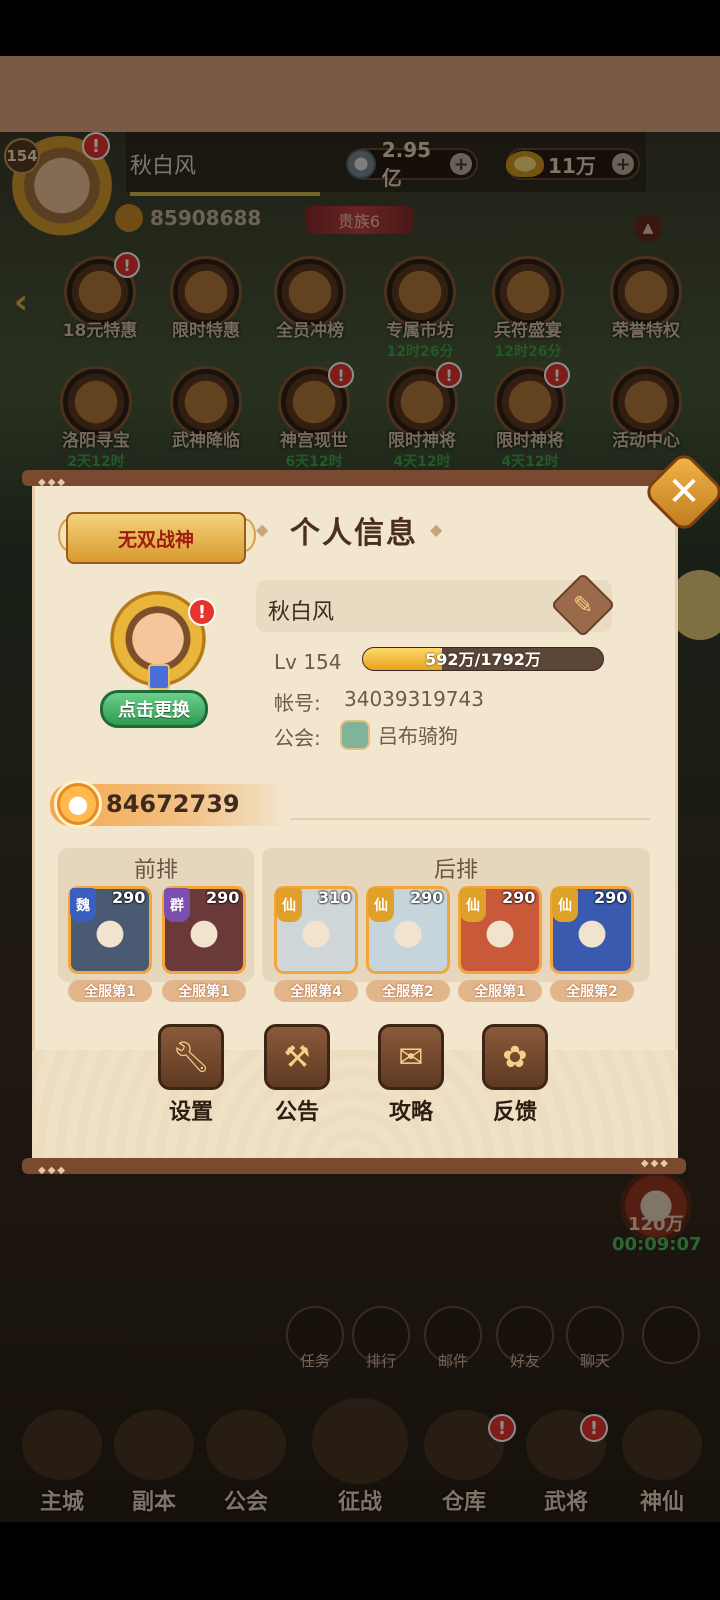 The height and width of the screenshot is (1600, 720). What do you see at coordinates (436, 529) in the screenshot?
I see `title-right-deco: ◆` at bounding box center [436, 529].